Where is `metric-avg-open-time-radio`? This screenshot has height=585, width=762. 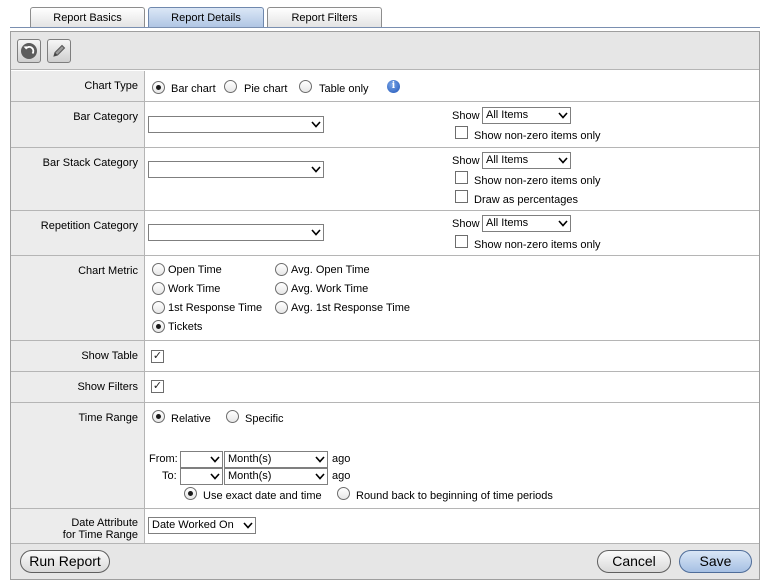 metric-avg-open-time-radio is located at coordinates (281, 269).